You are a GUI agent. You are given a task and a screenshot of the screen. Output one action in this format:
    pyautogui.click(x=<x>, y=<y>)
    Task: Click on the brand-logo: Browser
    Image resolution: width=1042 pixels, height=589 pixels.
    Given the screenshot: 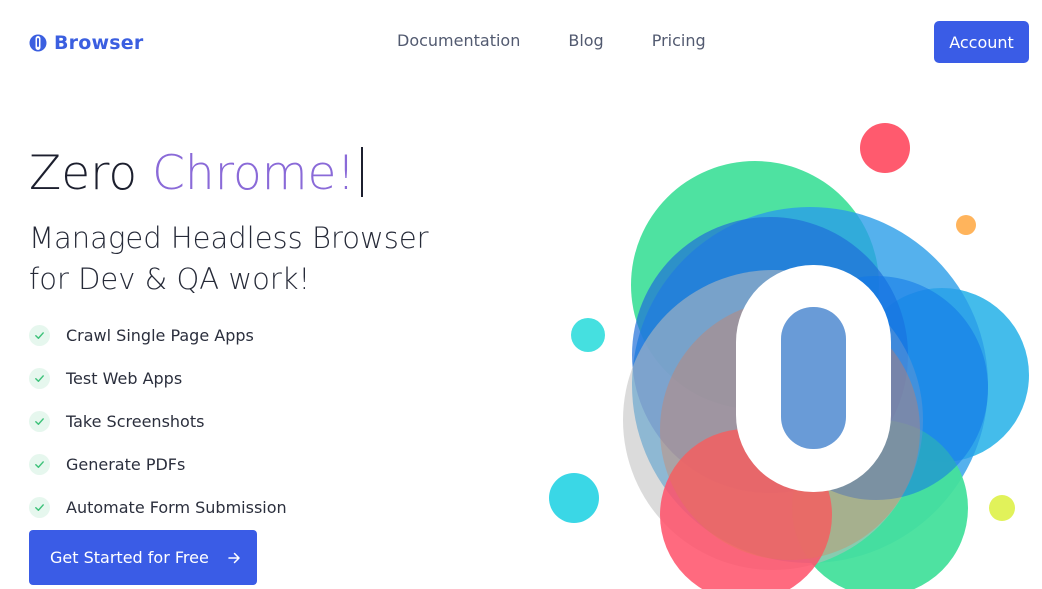 What is the action you would take?
    pyautogui.click(x=86, y=43)
    